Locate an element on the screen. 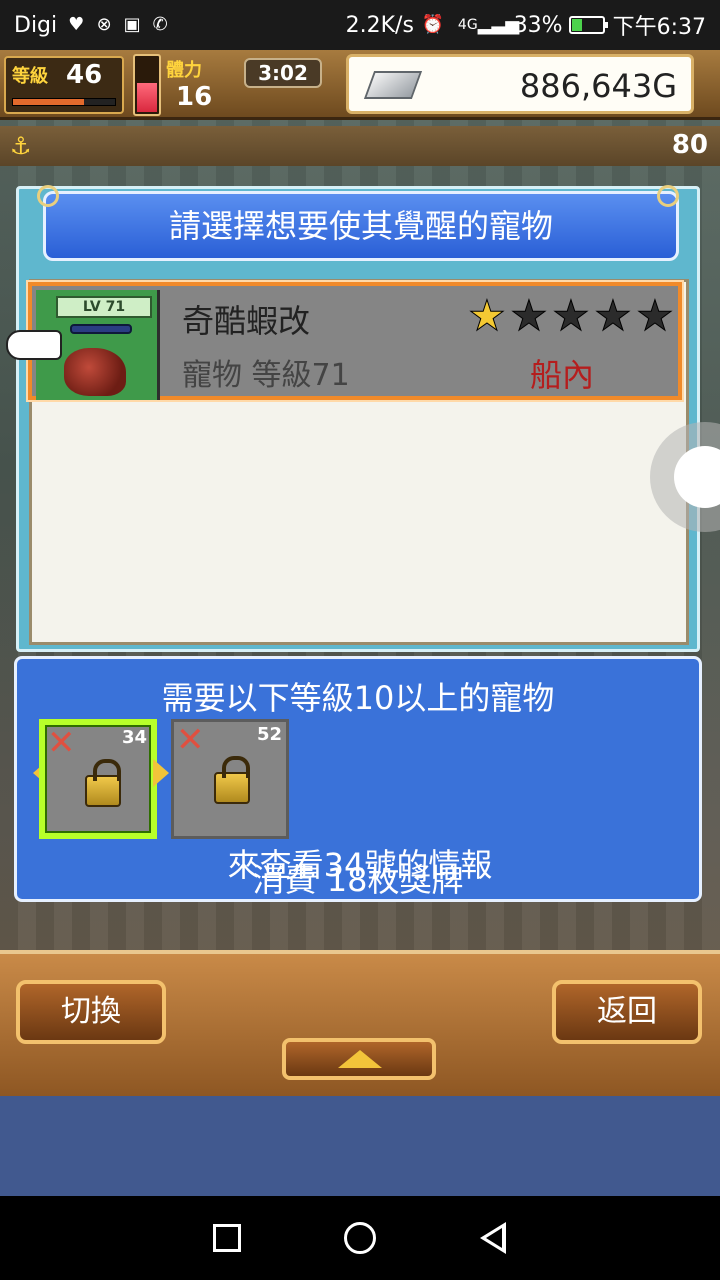 Image resolution: width=720 pixels, height=1280 pixels. gold-panel: 886,643G is located at coordinates (520, 84).